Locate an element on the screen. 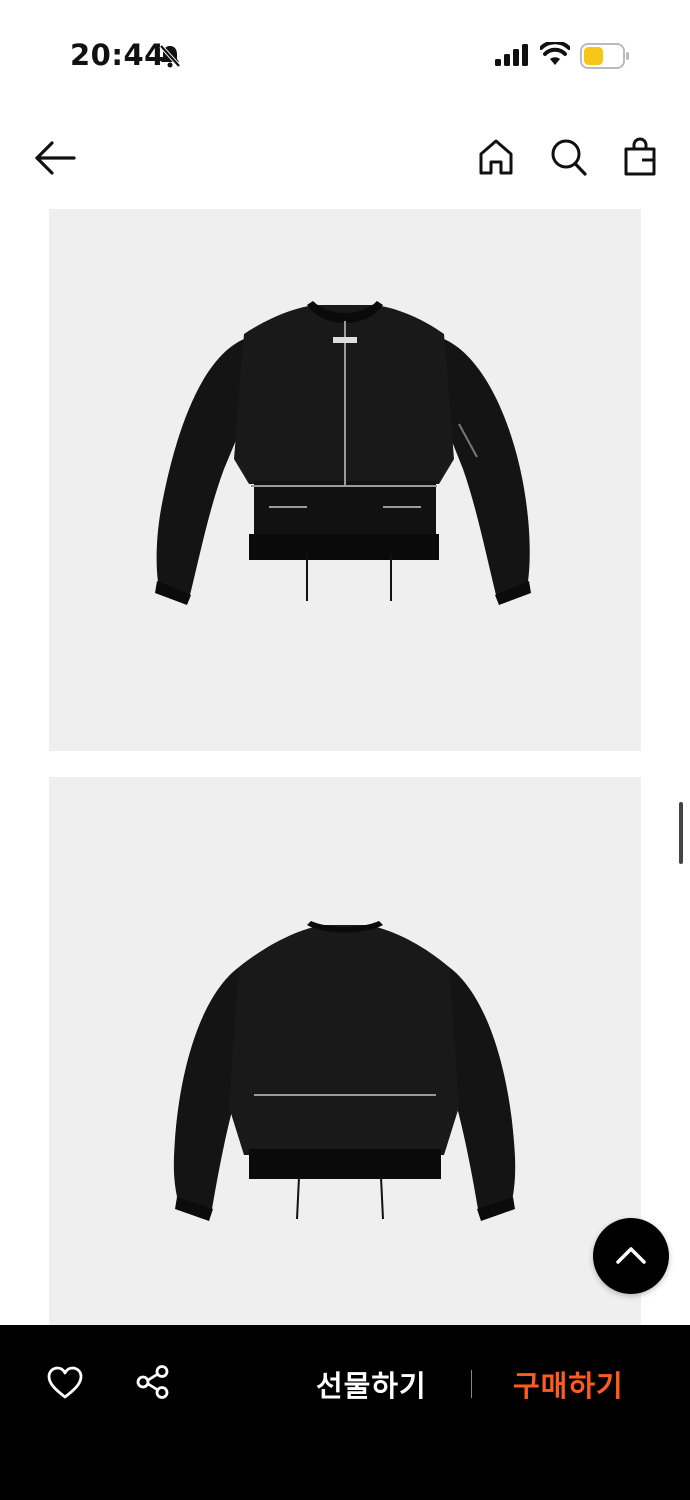 The width and height of the screenshot is (690, 1500). share-icon is located at coordinates (152, 1382).